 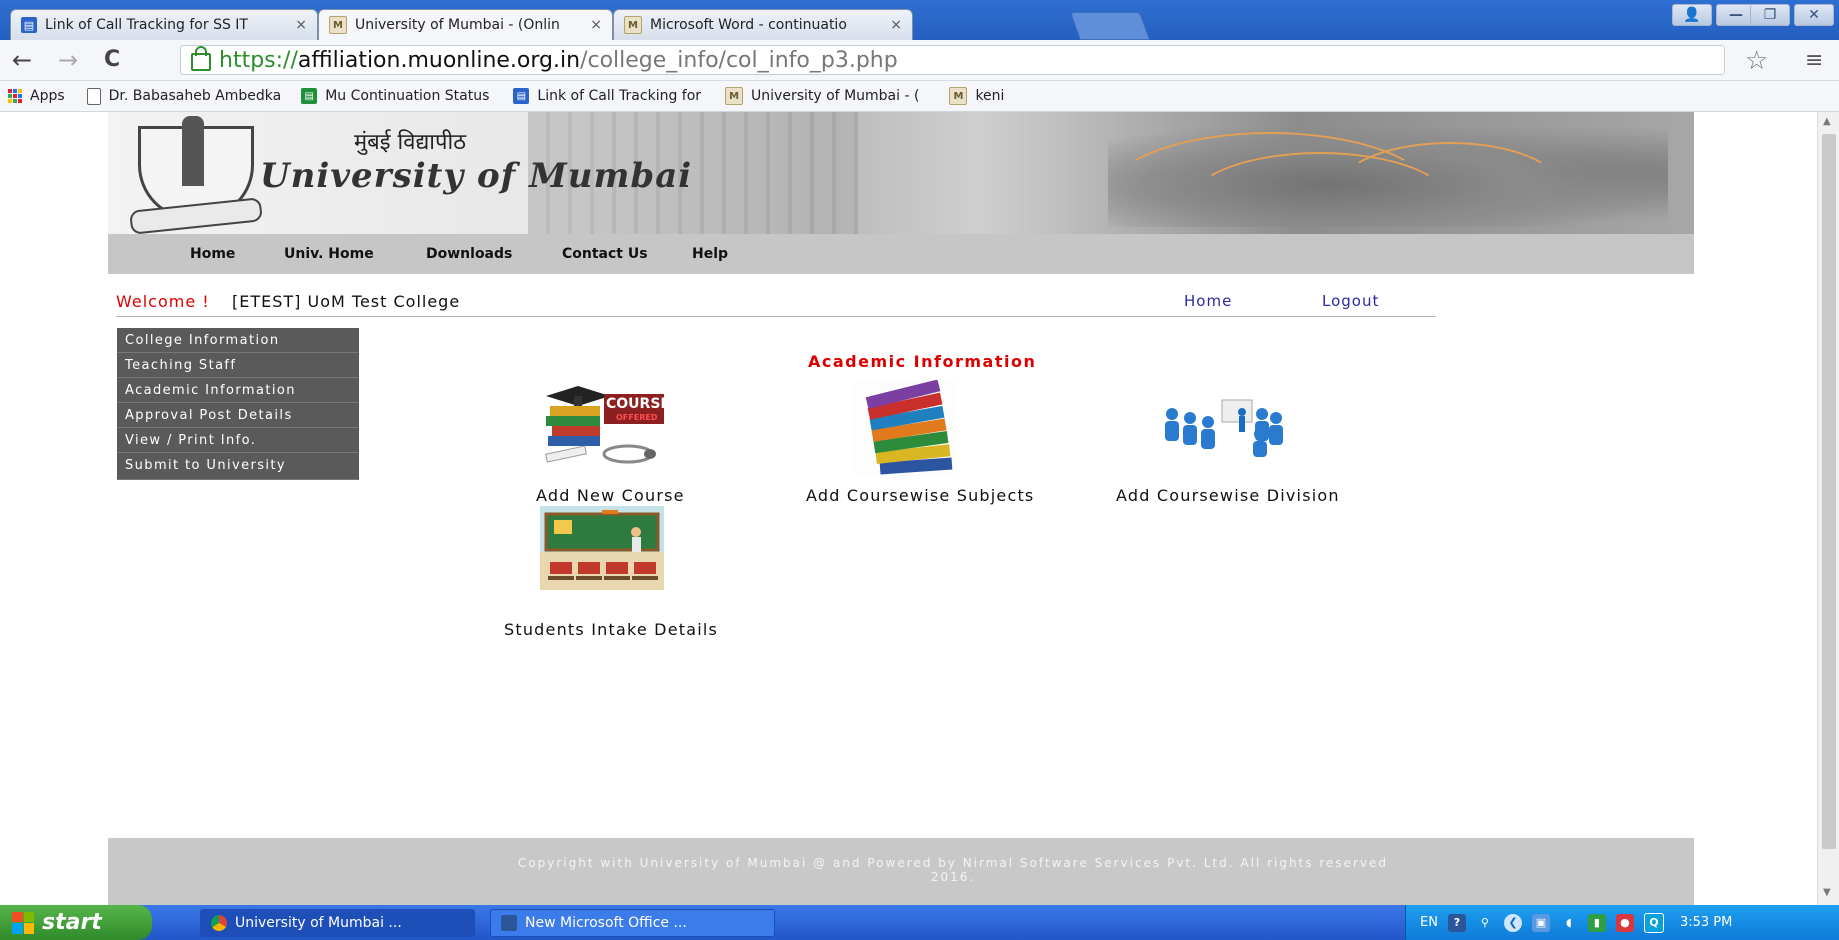 What do you see at coordinates (457, 25) in the screenshot?
I see `tab-label: University of Mumbai - (Onlin` at bounding box center [457, 25].